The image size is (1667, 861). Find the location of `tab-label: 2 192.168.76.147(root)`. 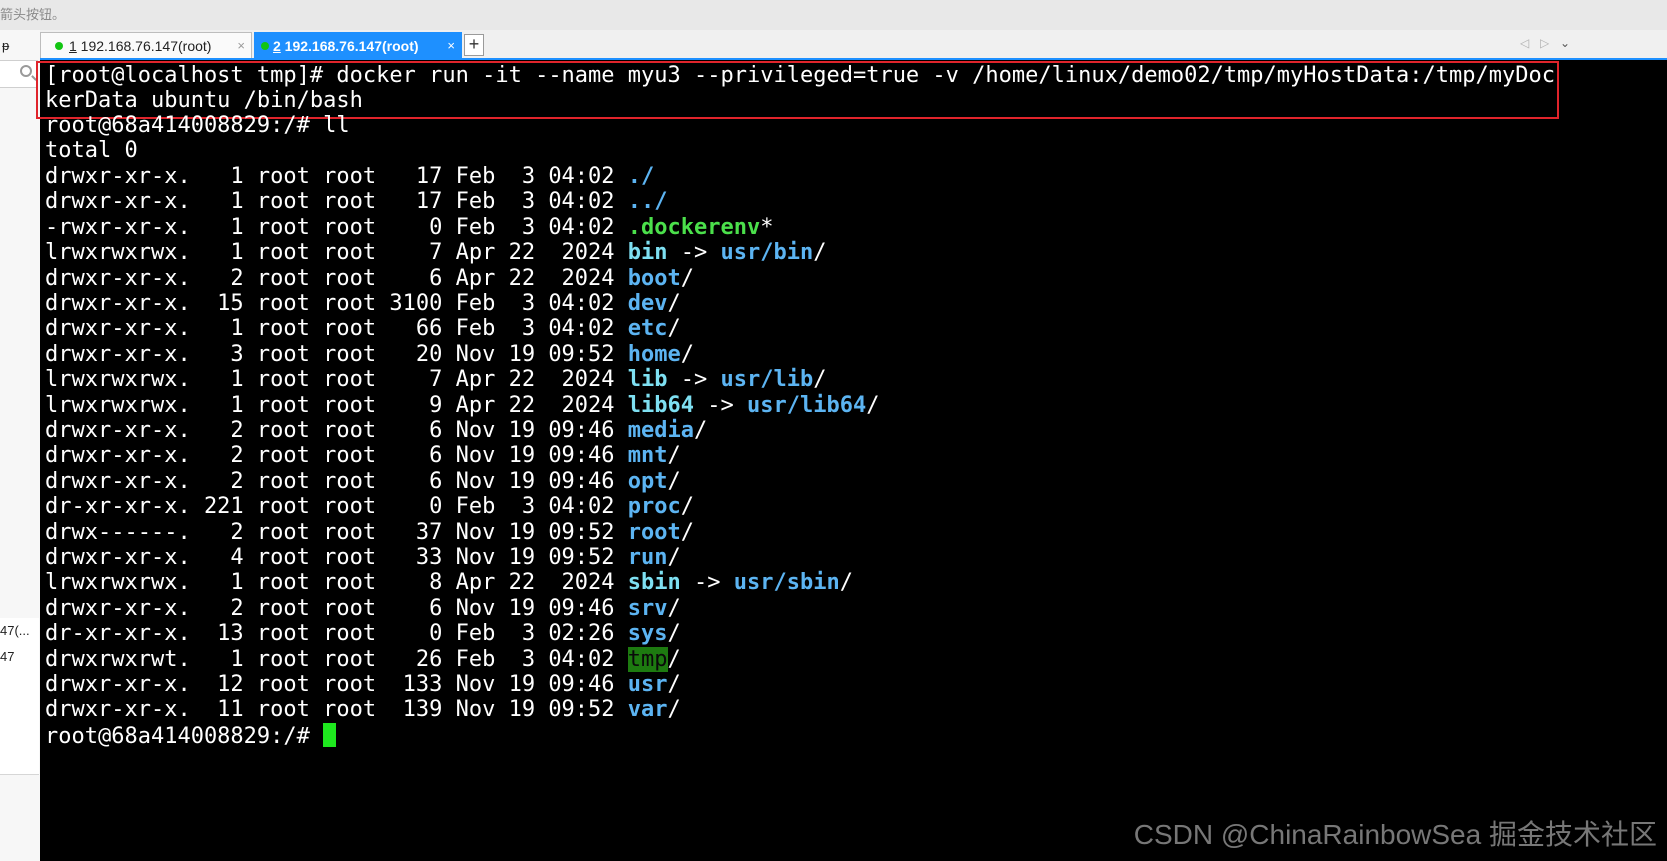

tab-label: 2 192.168.76.147(root) is located at coordinates (346, 46).